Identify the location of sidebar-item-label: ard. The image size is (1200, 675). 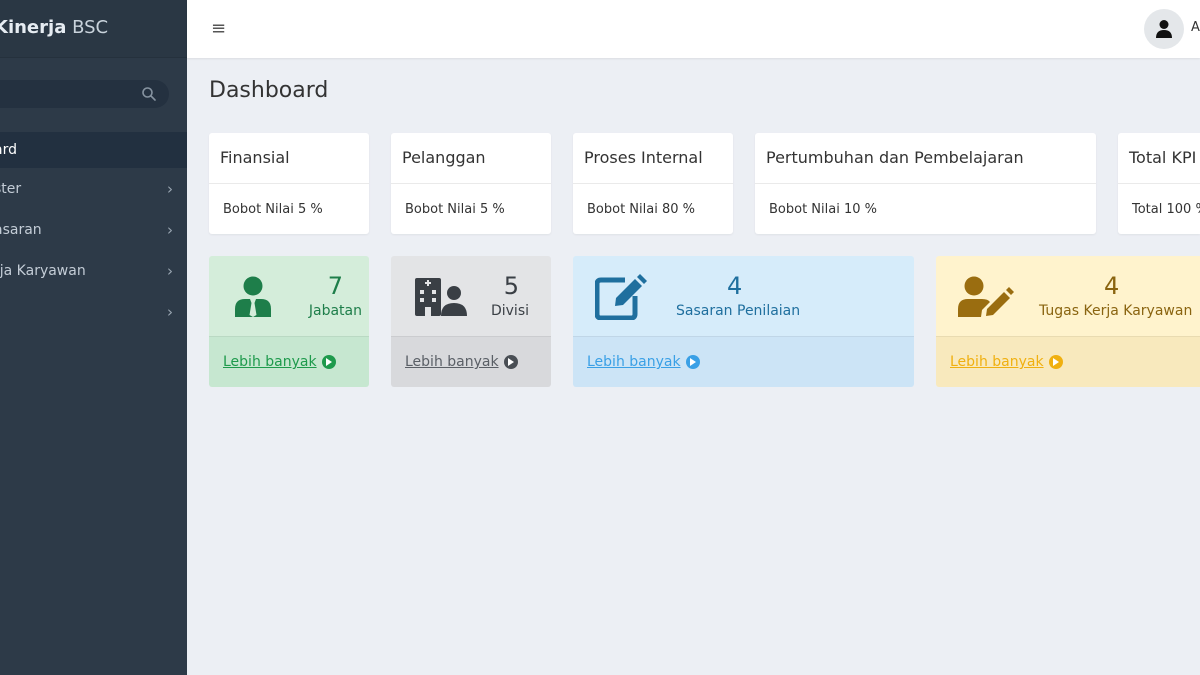
(8, 150).